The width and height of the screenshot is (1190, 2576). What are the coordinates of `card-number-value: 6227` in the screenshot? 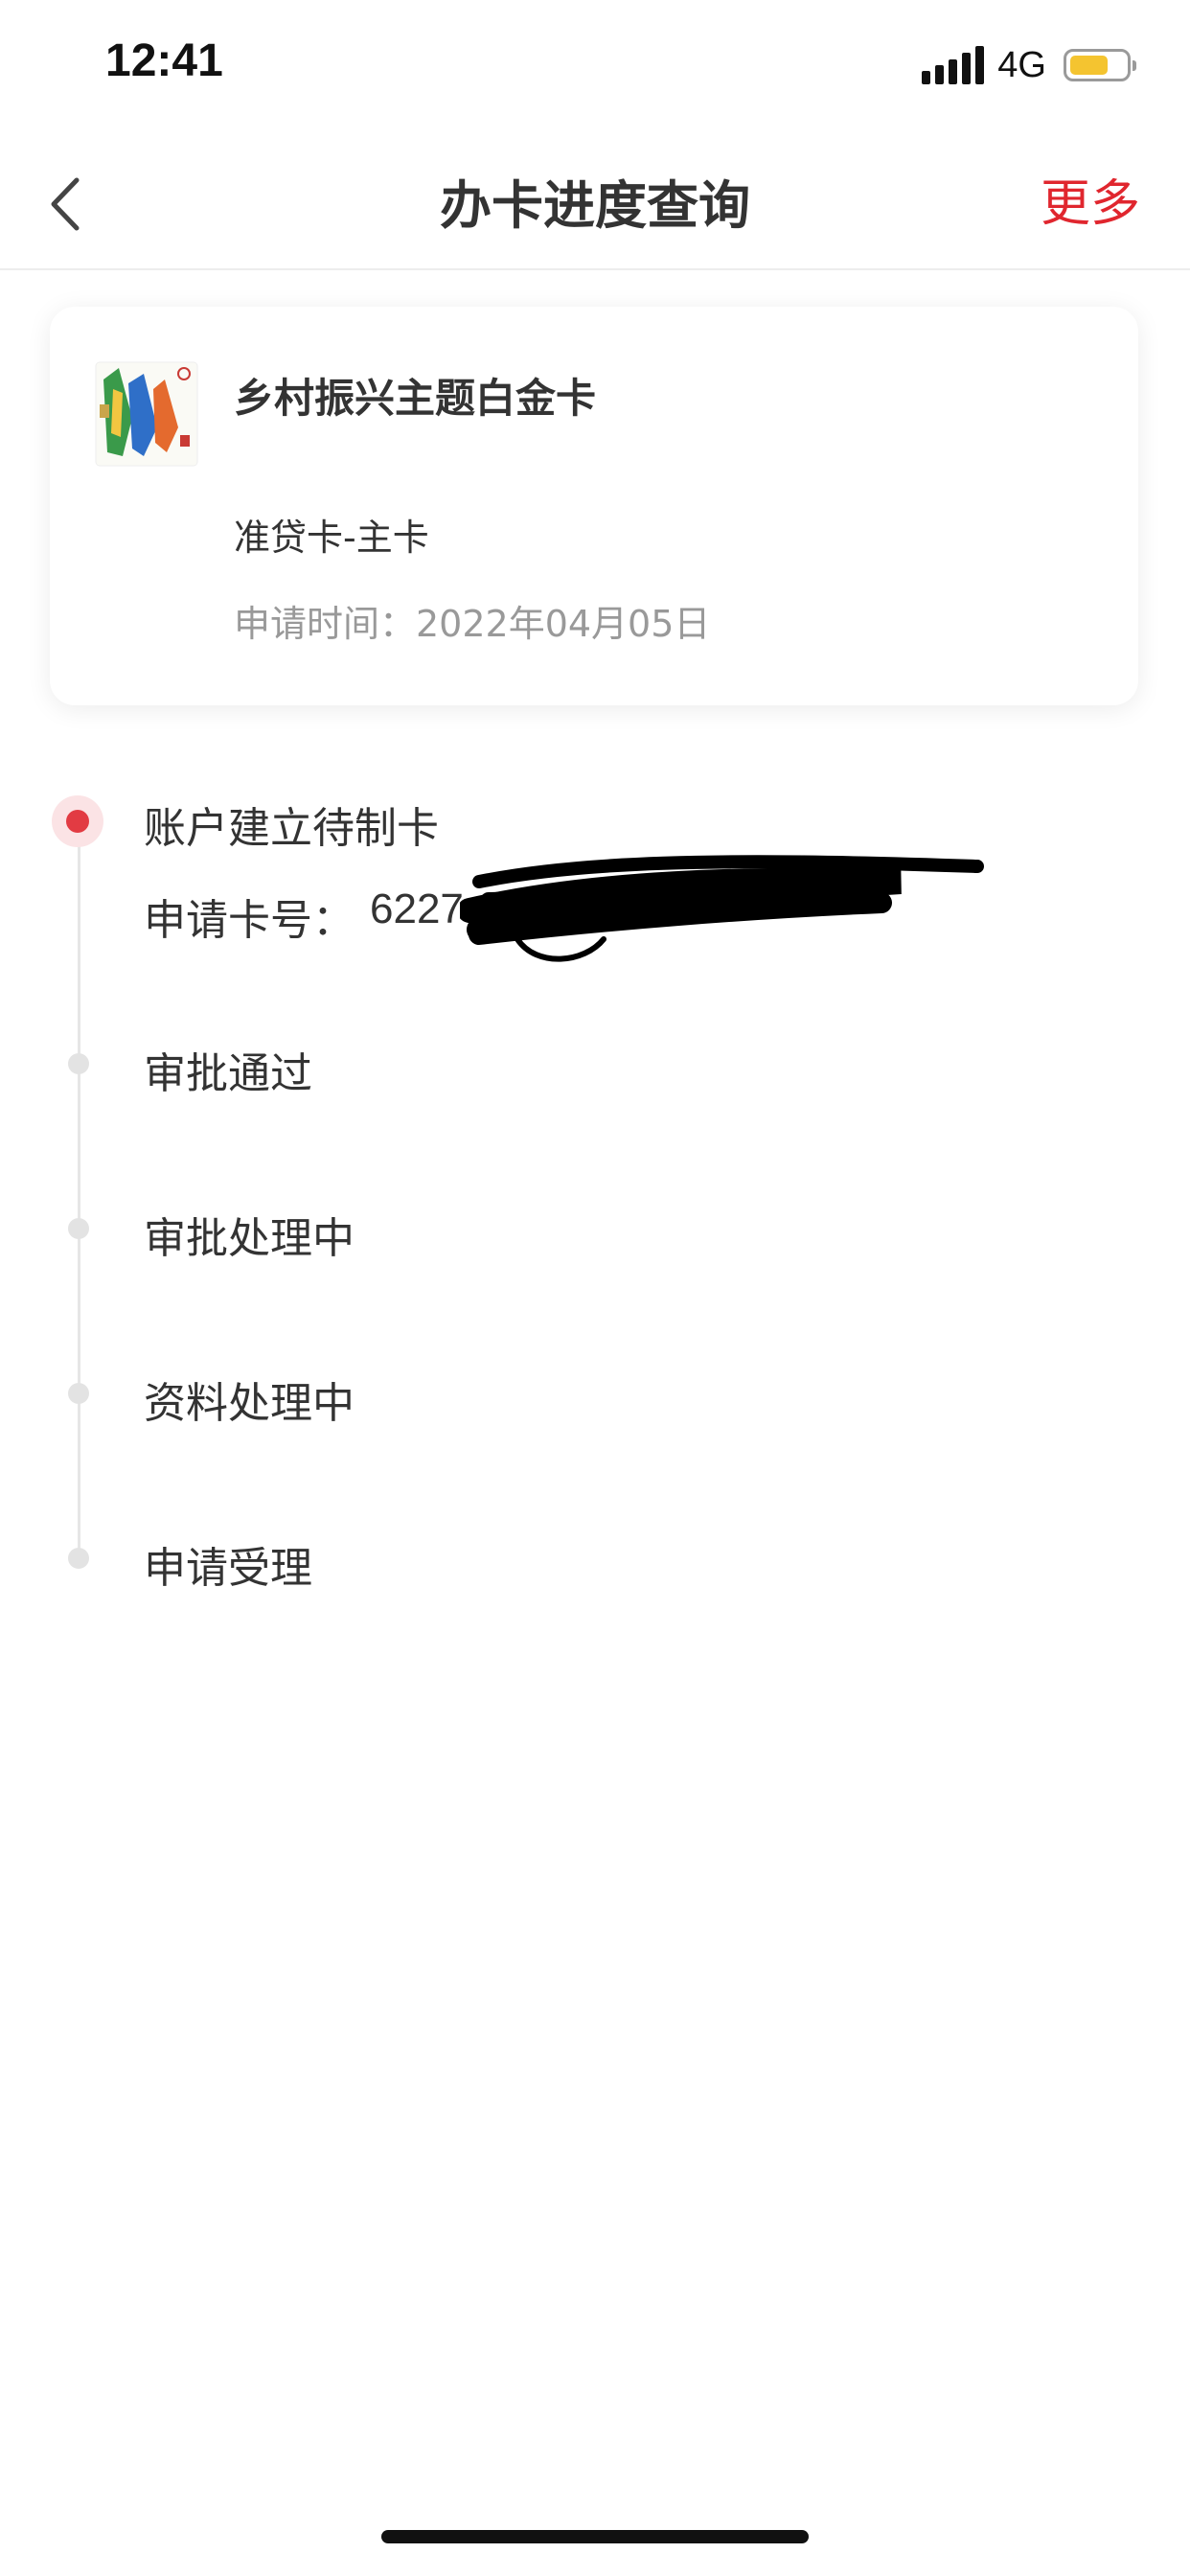 It's located at (417, 909).